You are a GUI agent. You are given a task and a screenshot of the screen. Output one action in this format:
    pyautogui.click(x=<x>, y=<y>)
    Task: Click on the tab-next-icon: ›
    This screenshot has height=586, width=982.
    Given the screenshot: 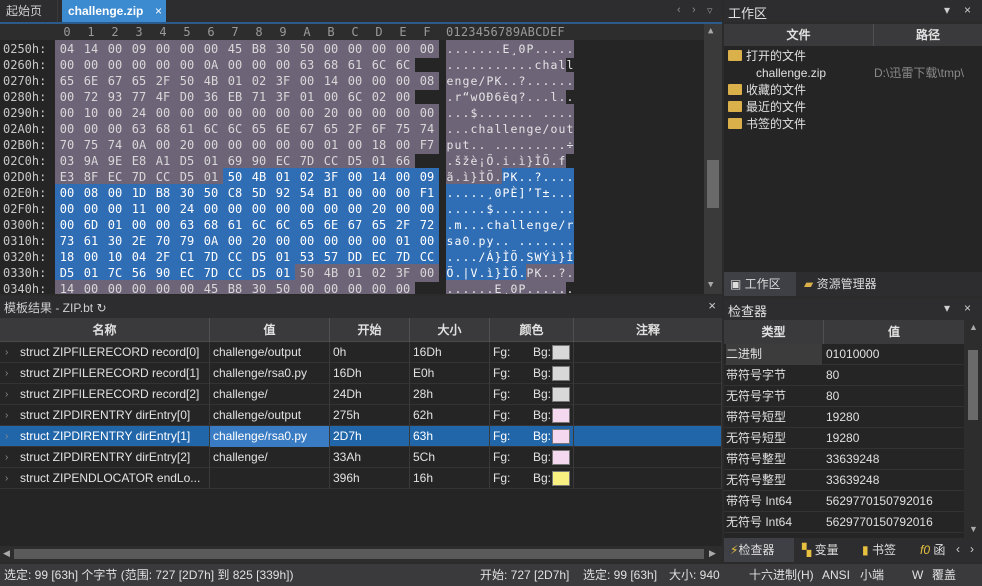 What is the action you would take?
    pyautogui.click(x=694, y=10)
    